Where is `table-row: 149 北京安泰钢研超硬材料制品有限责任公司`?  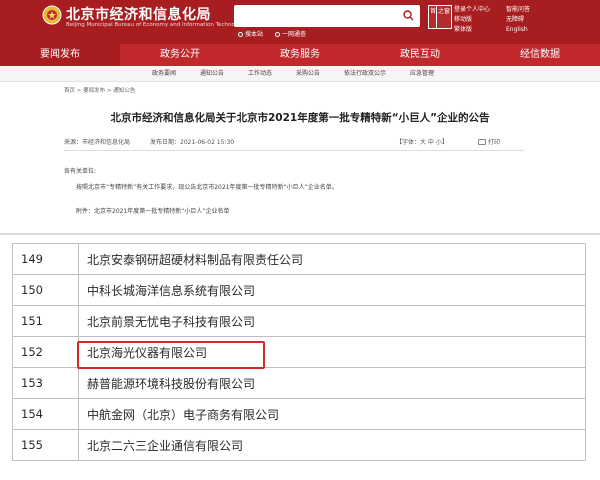 table-row: 149 北京安泰钢研超硬材料制品有限责任公司 is located at coordinates (299, 259).